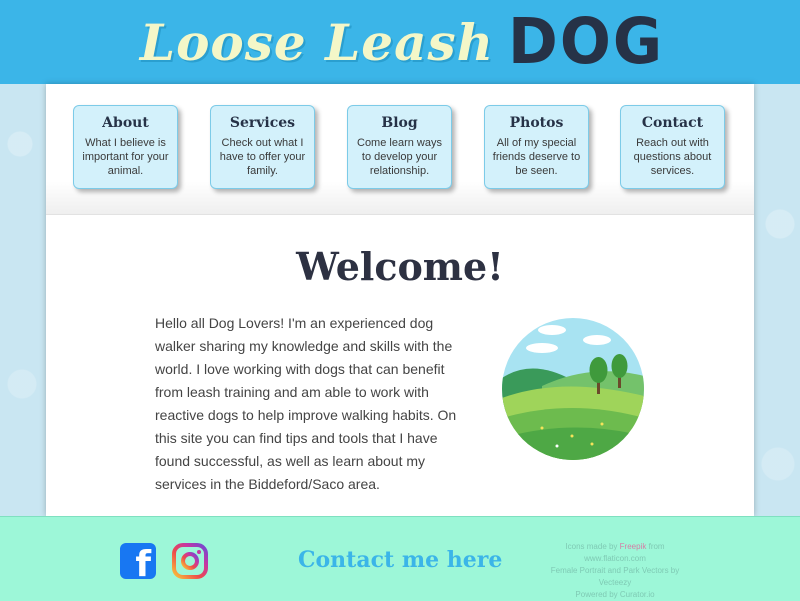 The image size is (800, 601). Describe the element at coordinates (262, 123) in the screenshot. I see `nav-title: Services` at that location.